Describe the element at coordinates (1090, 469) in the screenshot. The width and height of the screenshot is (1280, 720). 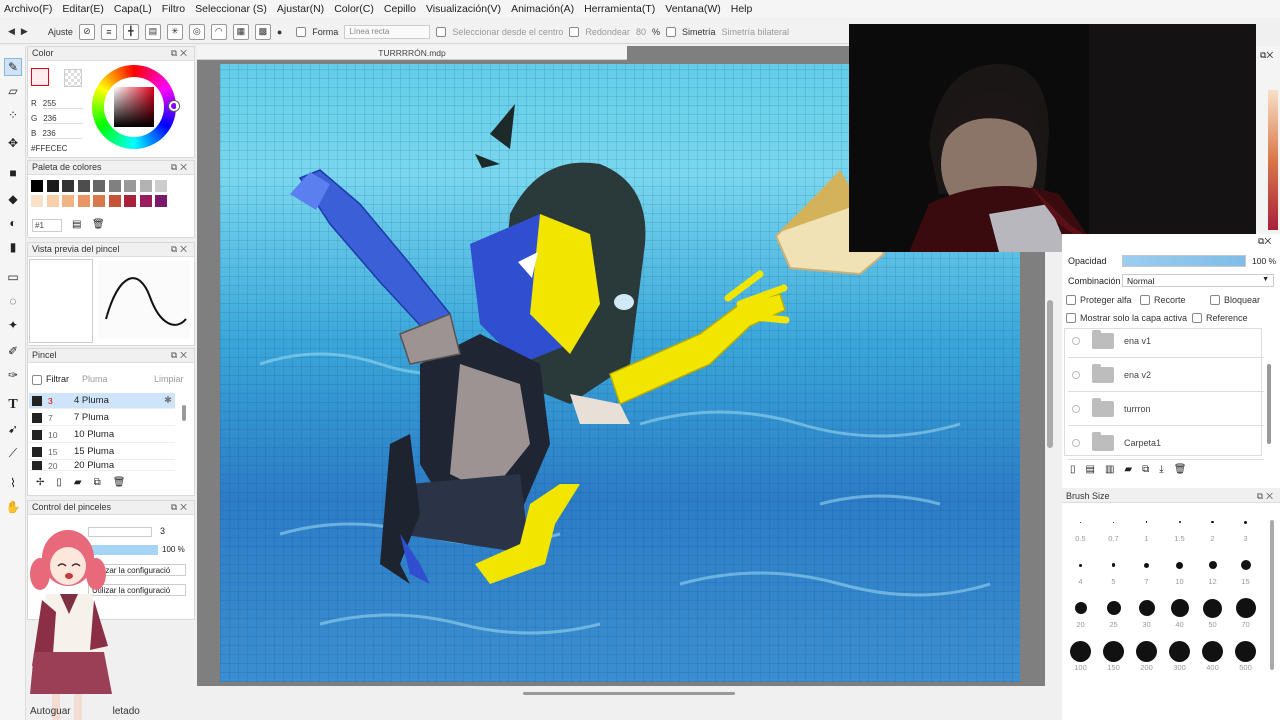
I see `new-halftone-layer-icon: ▤` at that location.